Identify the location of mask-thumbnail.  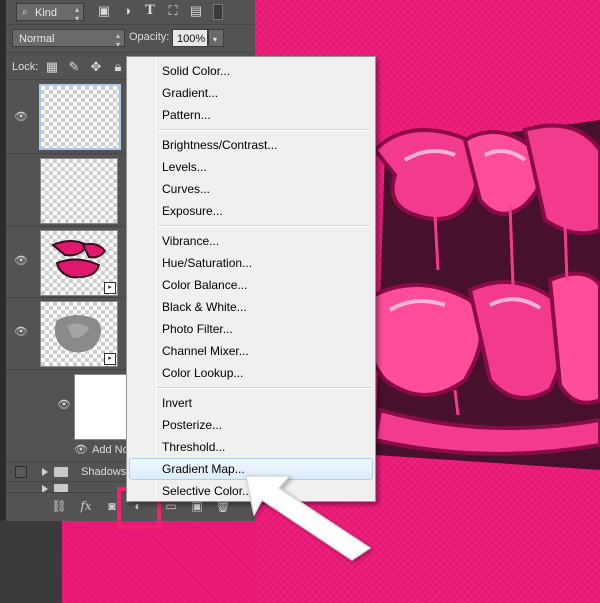
(102, 407).